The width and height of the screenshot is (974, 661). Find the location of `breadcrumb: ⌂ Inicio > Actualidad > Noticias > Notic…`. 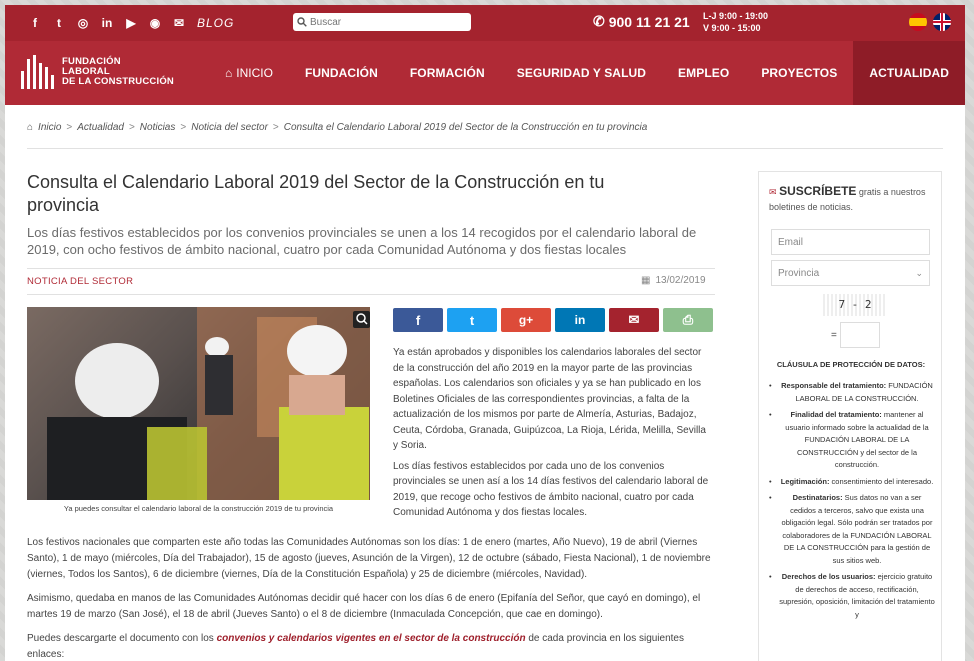

breadcrumb: ⌂ Inicio > Actualidad > Noticias > Notic… is located at coordinates (337, 127).